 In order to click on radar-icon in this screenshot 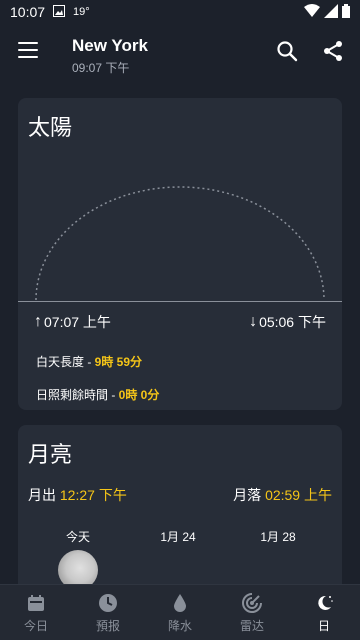, I will do `click(252, 603)`.